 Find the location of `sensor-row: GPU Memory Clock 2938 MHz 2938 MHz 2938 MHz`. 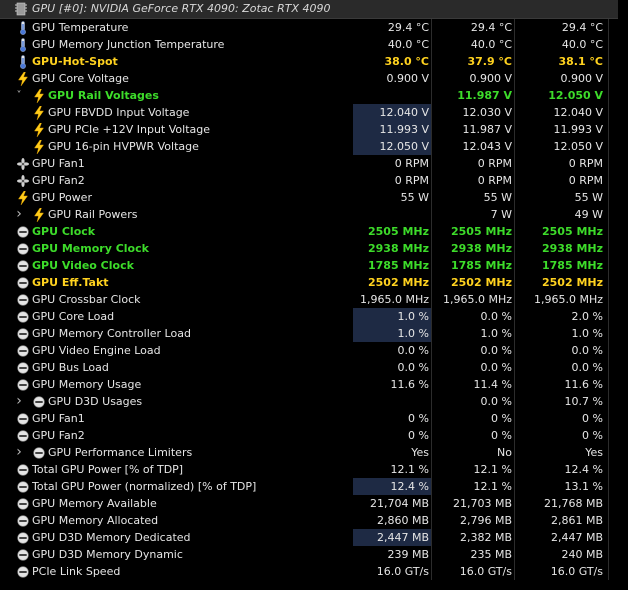

sensor-row: GPU Memory Clock 2938 MHz 2938 MHz 2938 MHz is located at coordinates (314, 248).